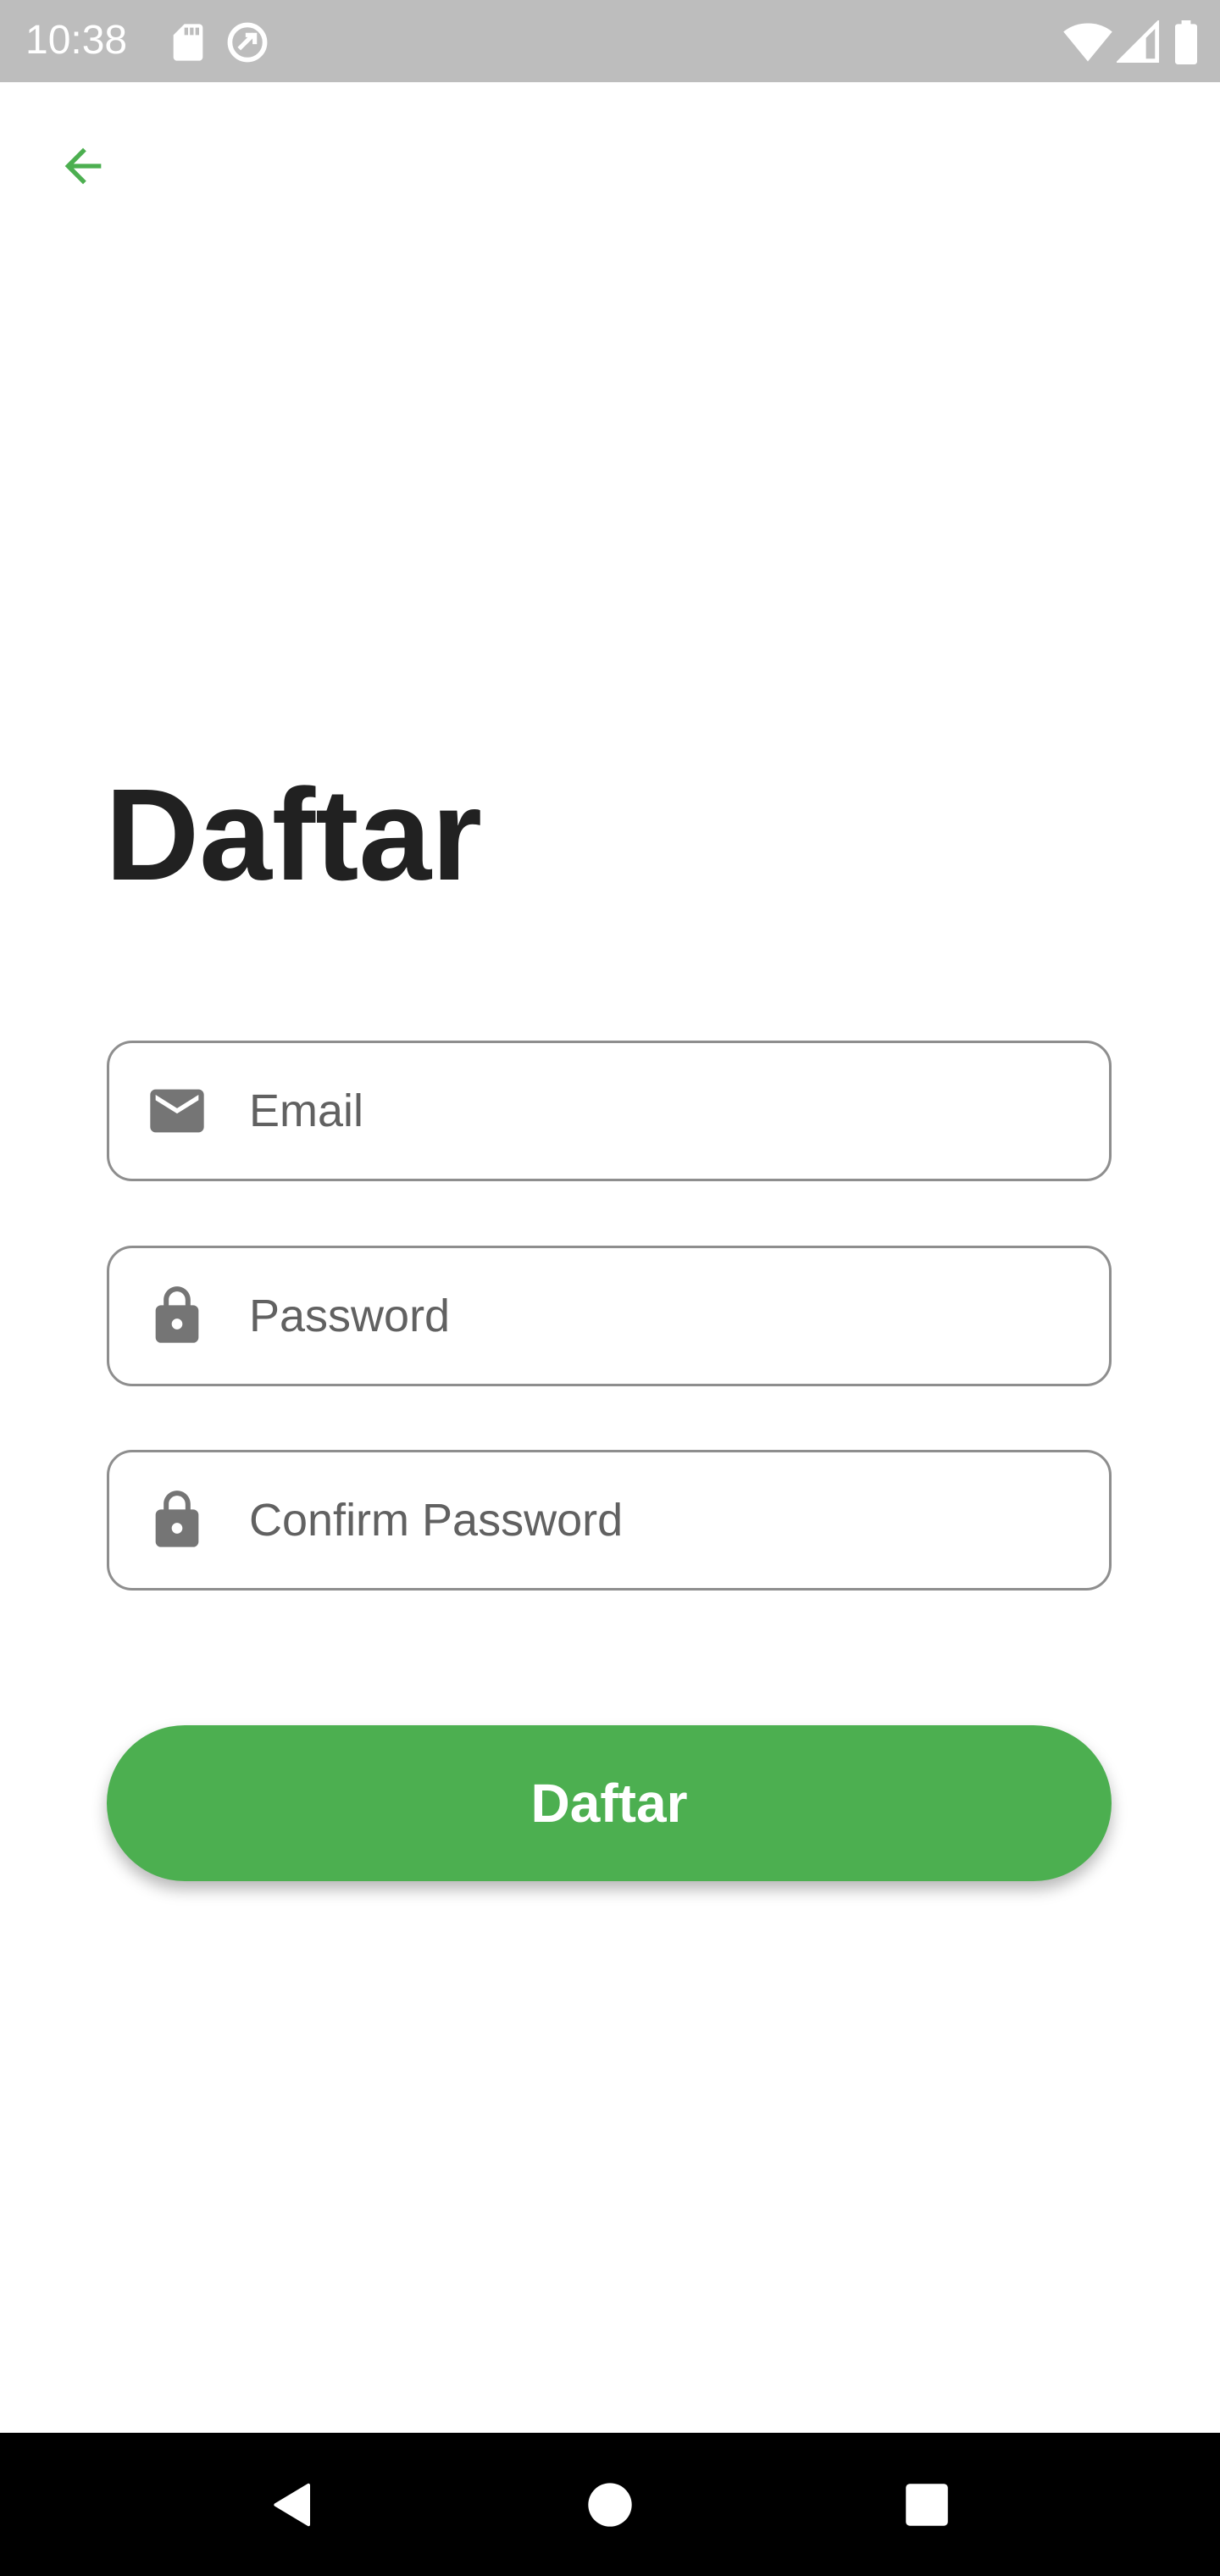 This screenshot has height=2576, width=1220. I want to click on status-bar: 10:38, so click(610, 41).